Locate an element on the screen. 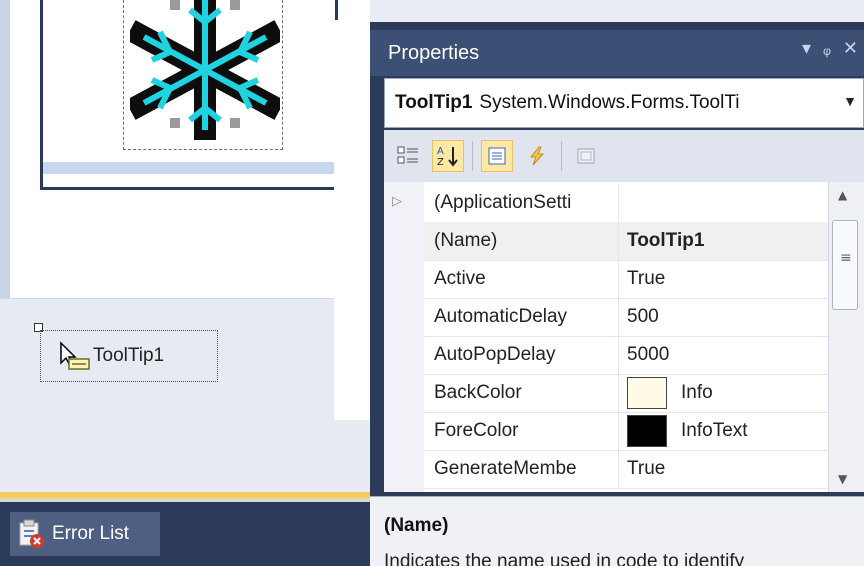  grip-icon: ≡ is located at coordinates (846, 258).